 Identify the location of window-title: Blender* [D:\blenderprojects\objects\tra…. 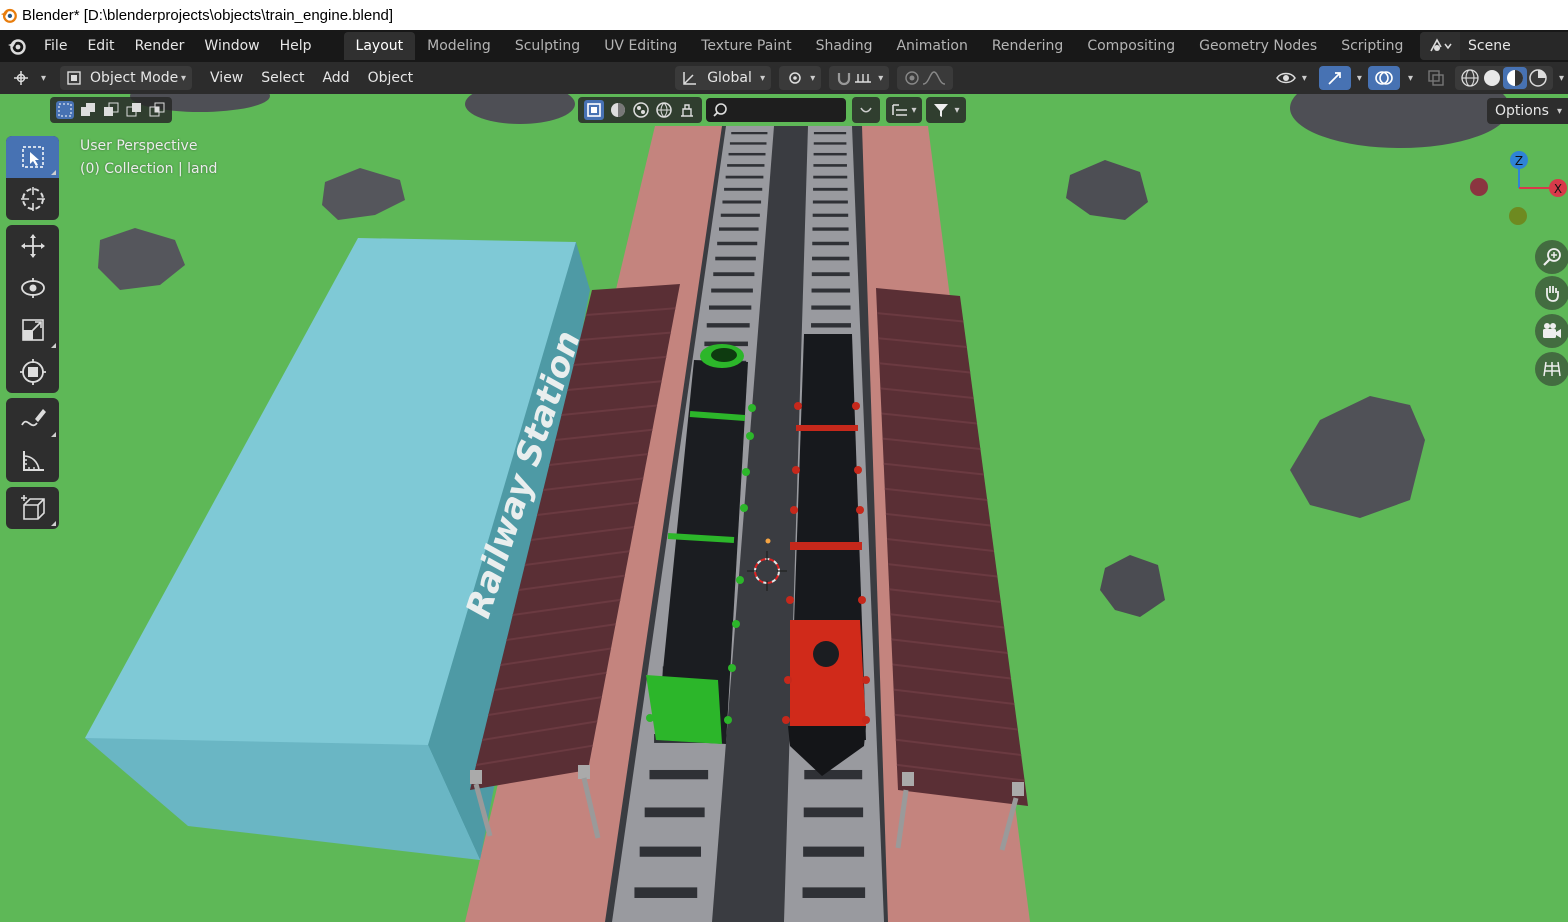
(208, 15).